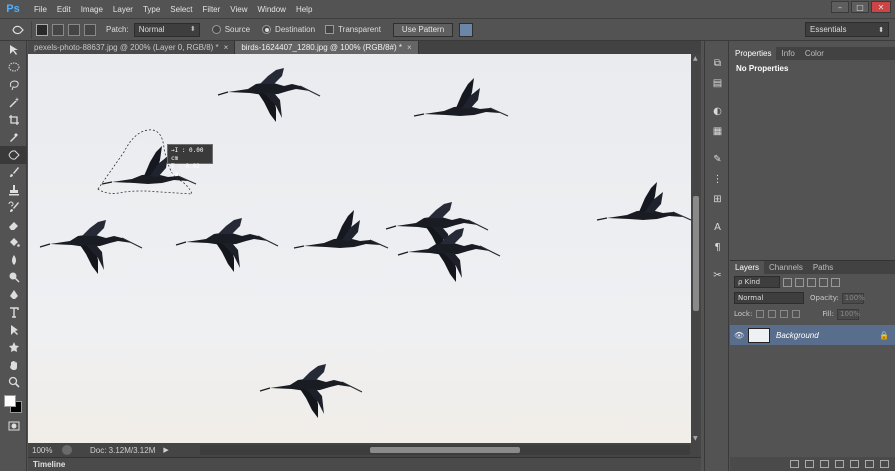  Describe the element at coordinates (809, 464) in the screenshot. I see `layer-style-icon` at that location.